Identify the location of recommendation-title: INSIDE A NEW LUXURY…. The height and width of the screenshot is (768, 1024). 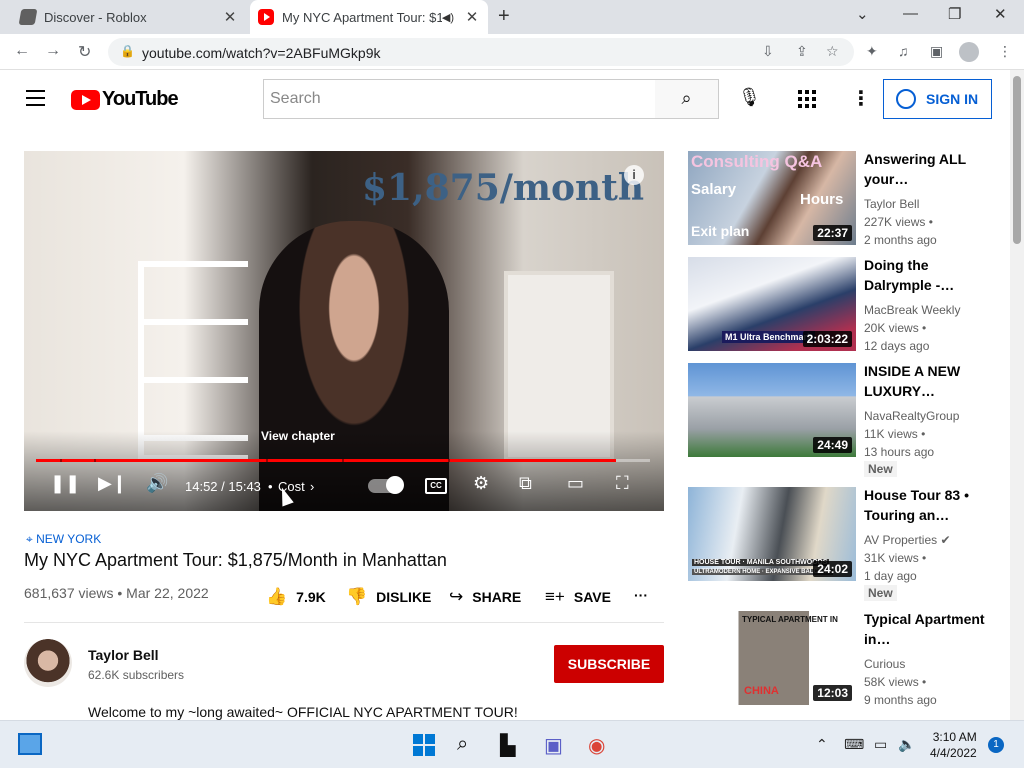
(929, 381).